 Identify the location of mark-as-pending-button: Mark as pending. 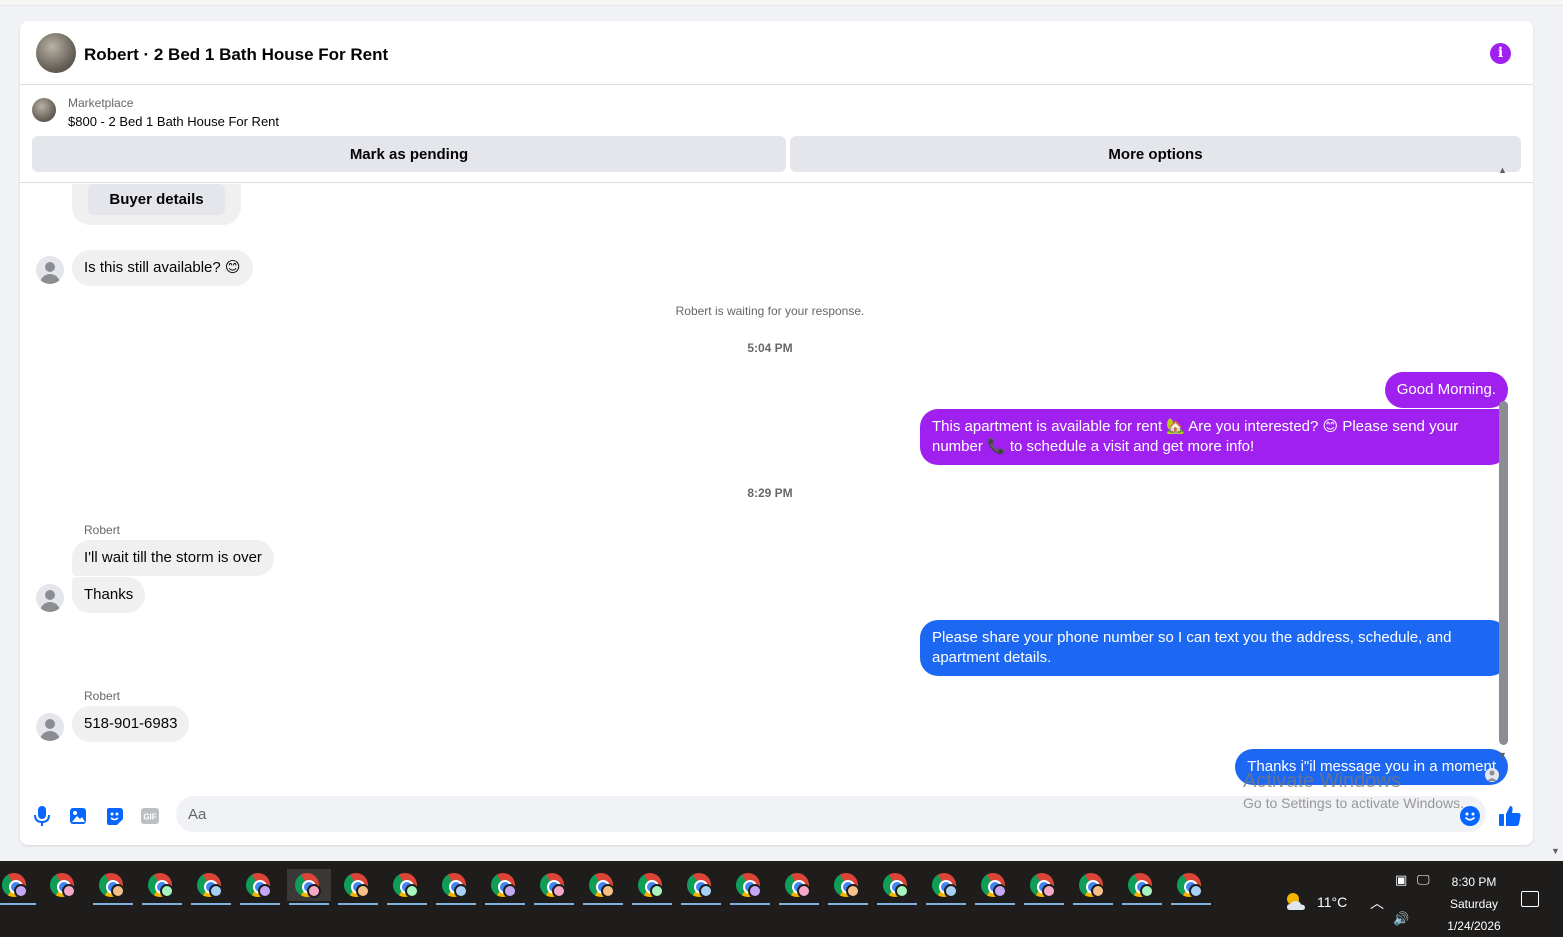
(409, 154).